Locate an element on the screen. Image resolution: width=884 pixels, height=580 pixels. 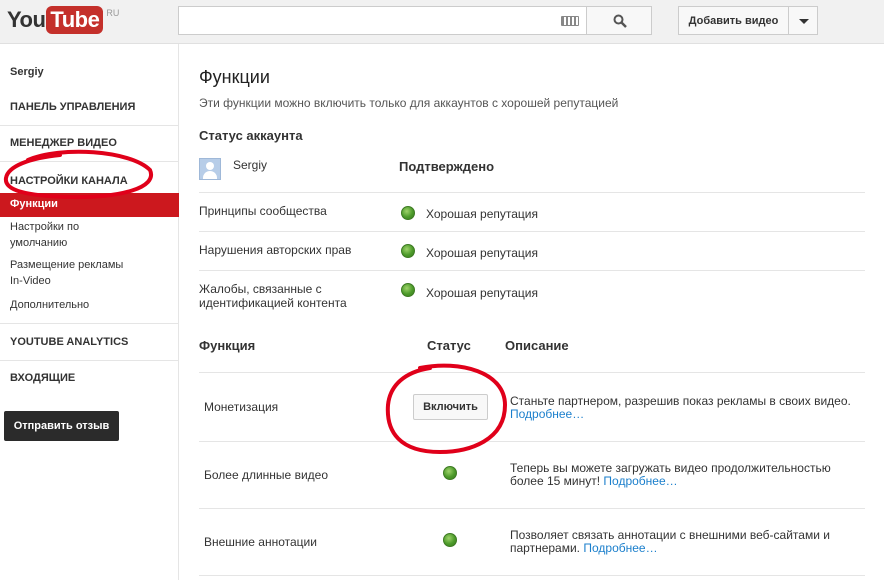
upload-button: Добавить видео is located at coordinates (733, 20).